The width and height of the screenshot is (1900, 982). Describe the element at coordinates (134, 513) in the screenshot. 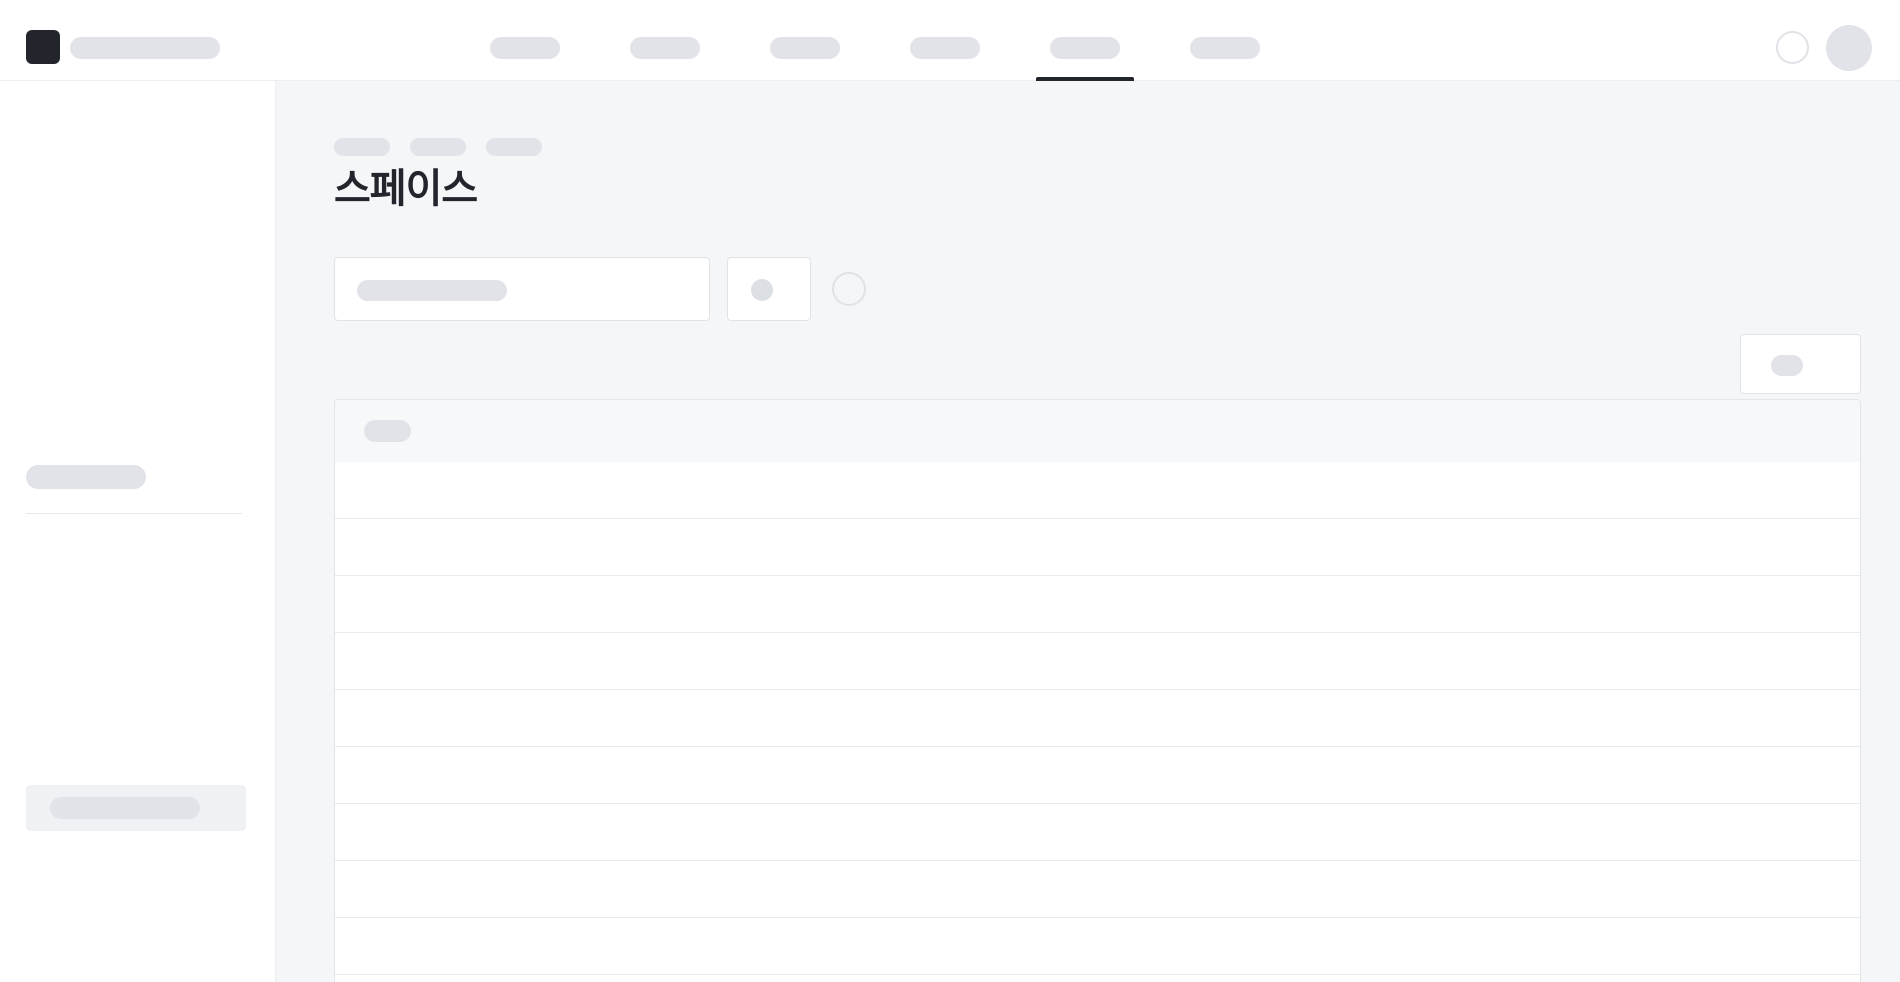

I see `sidebar-divider` at that location.